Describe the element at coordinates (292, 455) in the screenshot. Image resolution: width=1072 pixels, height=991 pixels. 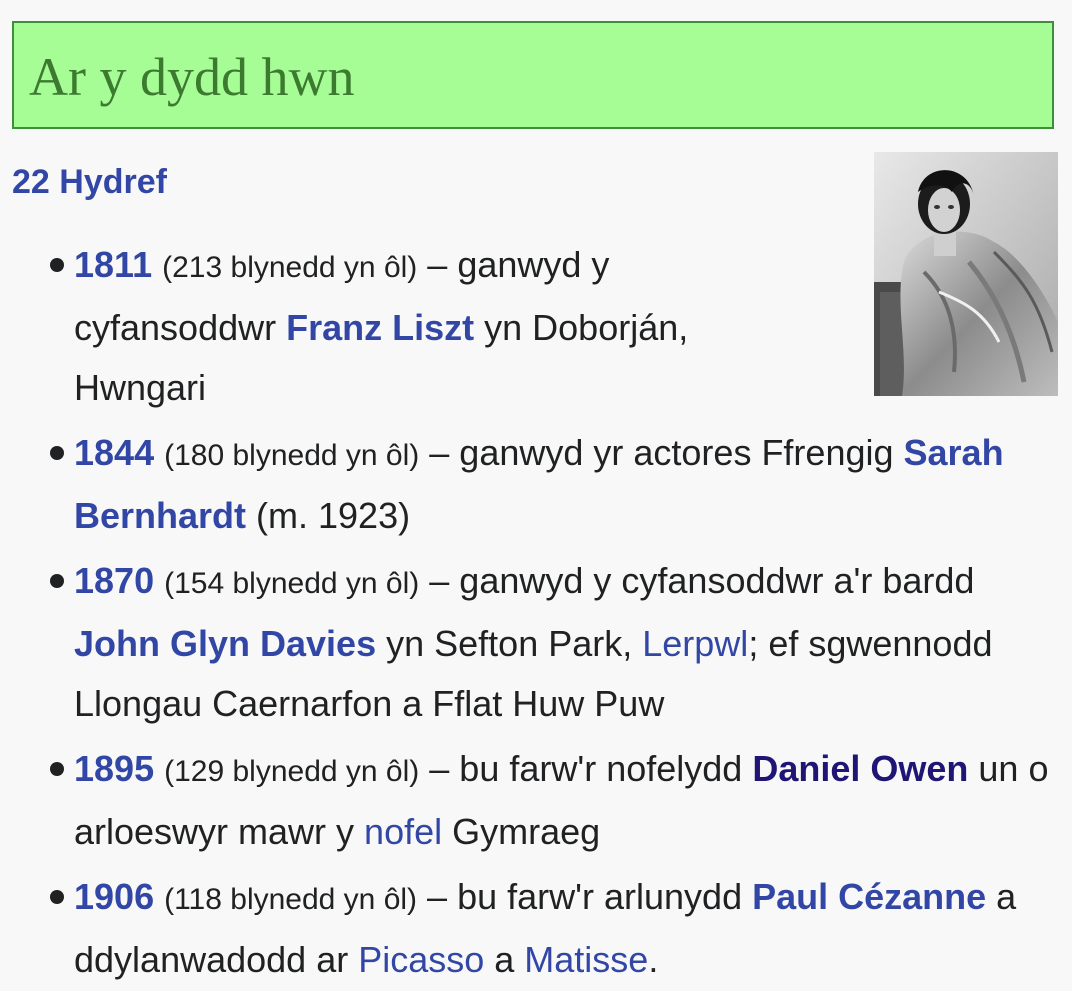
I see `years-ago-text: (180 blynedd yn ôl)` at that location.